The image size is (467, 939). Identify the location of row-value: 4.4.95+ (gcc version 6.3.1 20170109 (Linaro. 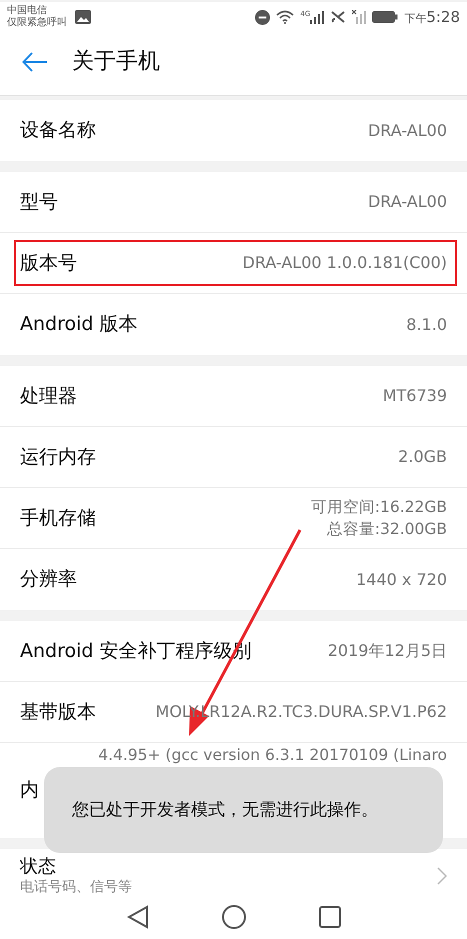
(272, 755).